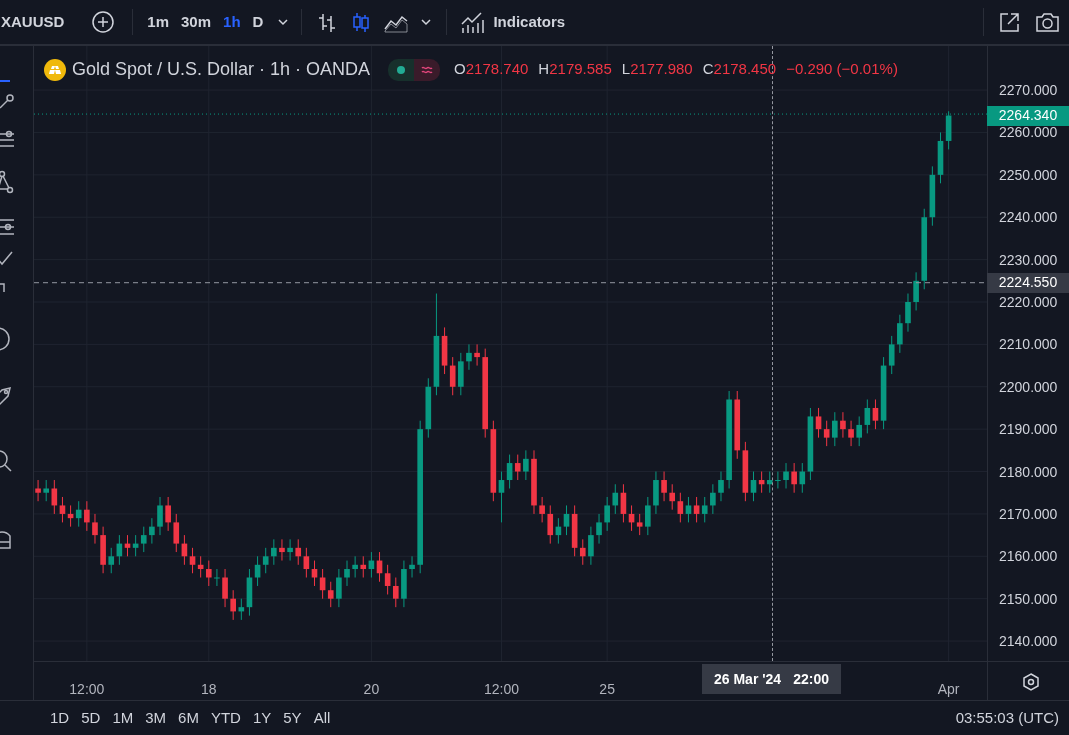 The height and width of the screenshot is (735, 1069). Describe the element at coordinates (91, 718) in the screenshot. I see `range-button: 5D` at that location.